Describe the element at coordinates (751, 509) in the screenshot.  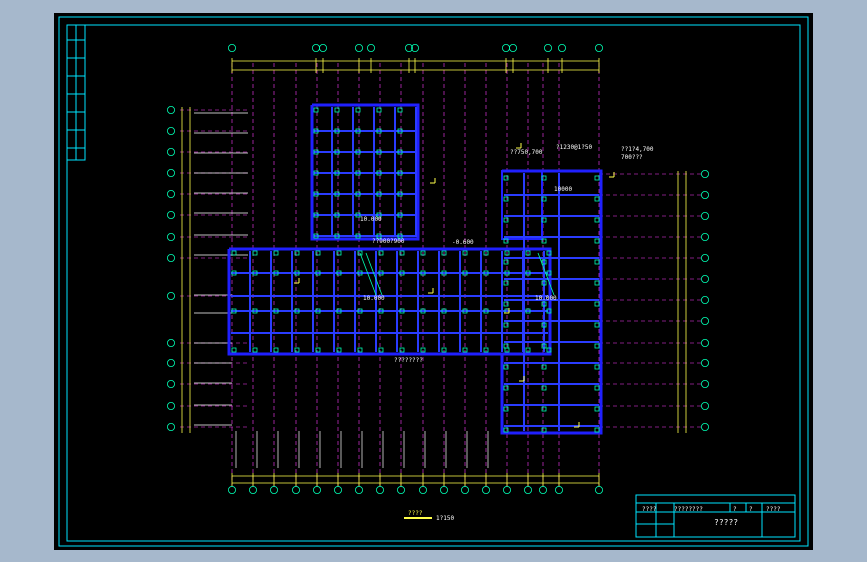
I see `title-block-cell-4: ?` at that location.